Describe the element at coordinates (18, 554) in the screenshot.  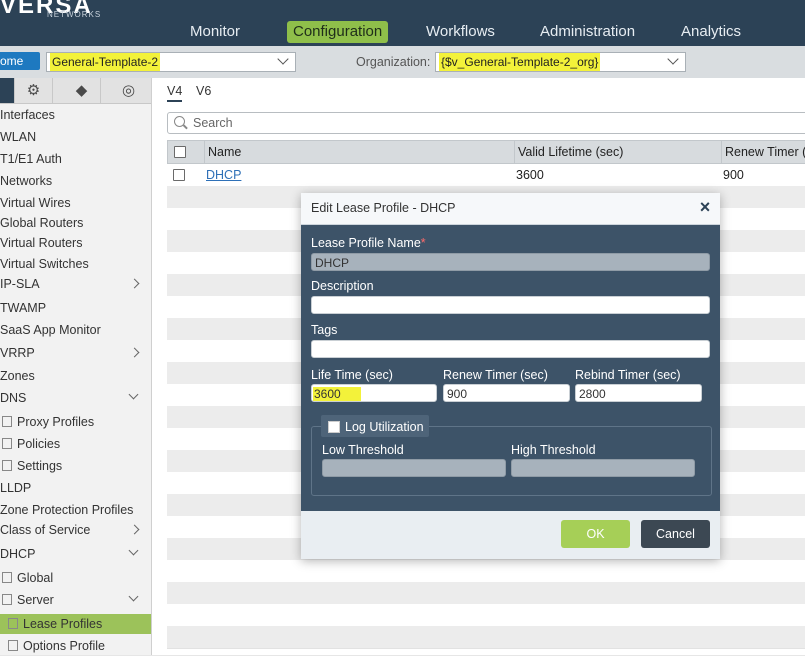
I see `sidebar-item-label: DHCP` at that location.